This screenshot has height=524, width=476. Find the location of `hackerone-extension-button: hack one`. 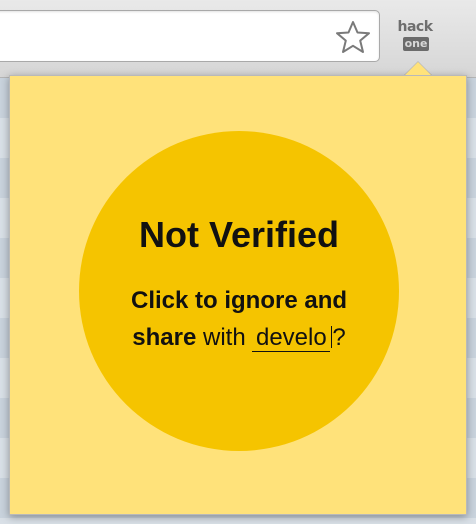

hackerone-extension-button: hack one is located at coordinates (415, 38).